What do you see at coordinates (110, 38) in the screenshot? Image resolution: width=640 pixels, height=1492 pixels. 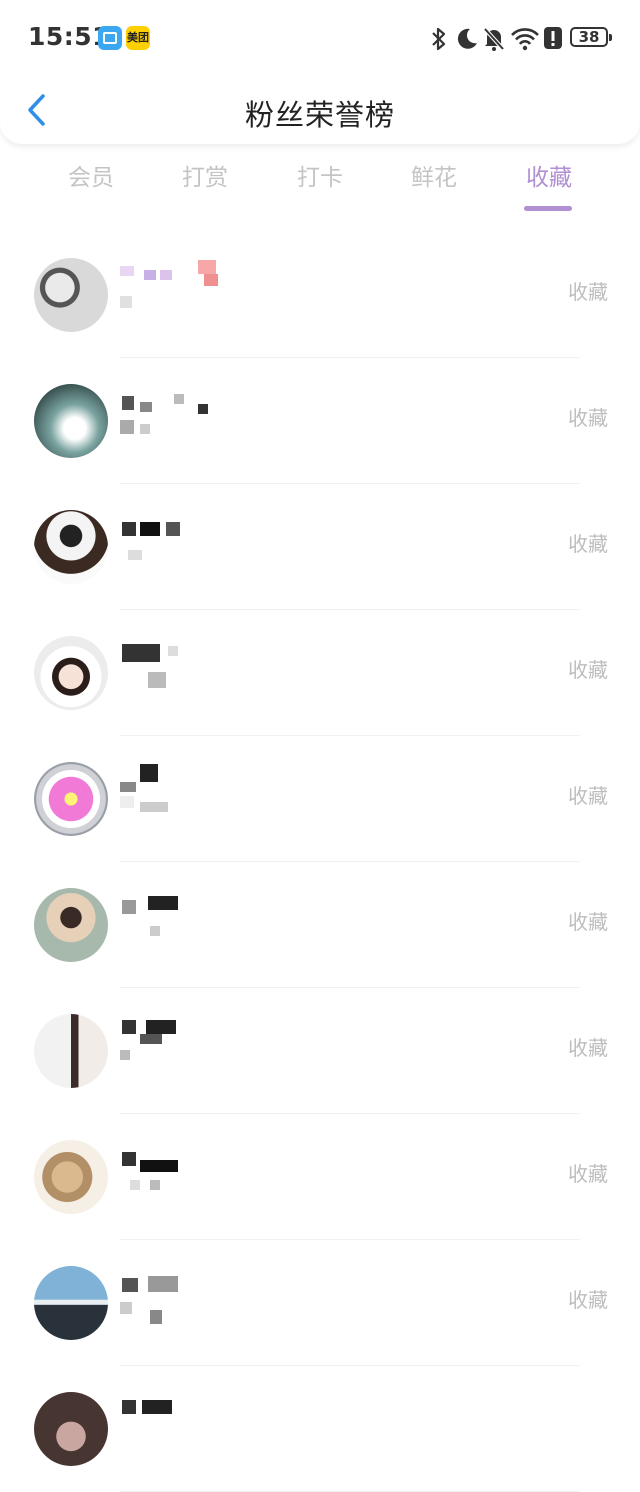 I see `book-app-icon` at bounding box center [110, 38].